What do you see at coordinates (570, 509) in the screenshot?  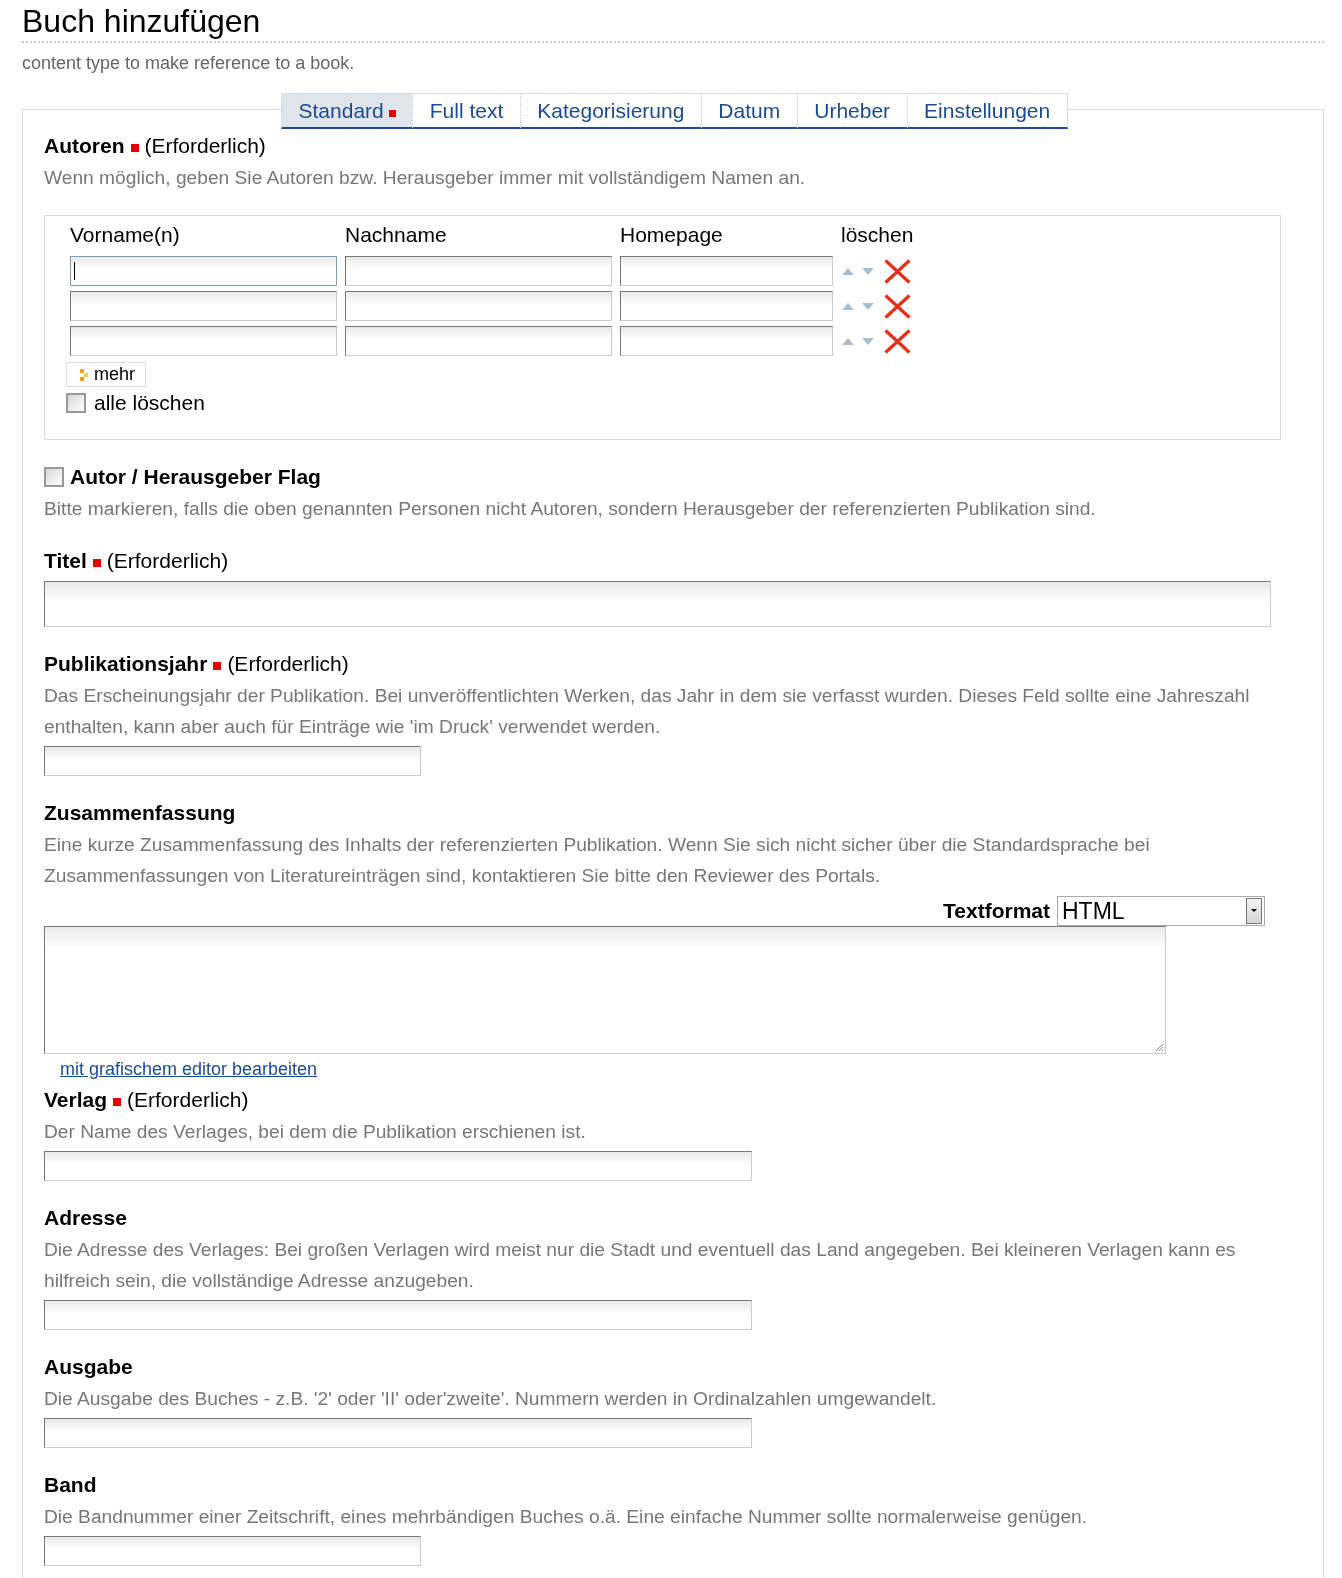 I see `field-description: Bitte markieren, falls die oben genannten Personen nicht Autoren, sondern Herausgeber der referenzierten Publikation sind.` at bounding box center [570, 509].